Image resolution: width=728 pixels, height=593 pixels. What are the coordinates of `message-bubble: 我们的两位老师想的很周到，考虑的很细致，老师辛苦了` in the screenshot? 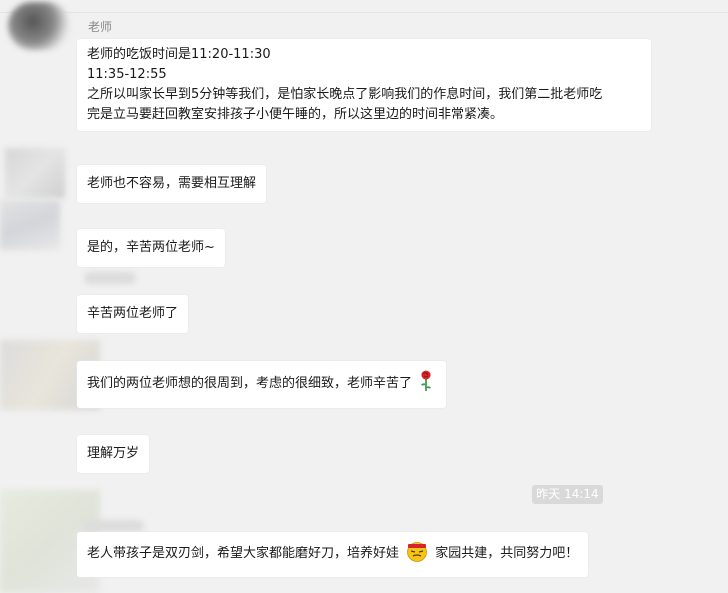 It's located at (262, 384).